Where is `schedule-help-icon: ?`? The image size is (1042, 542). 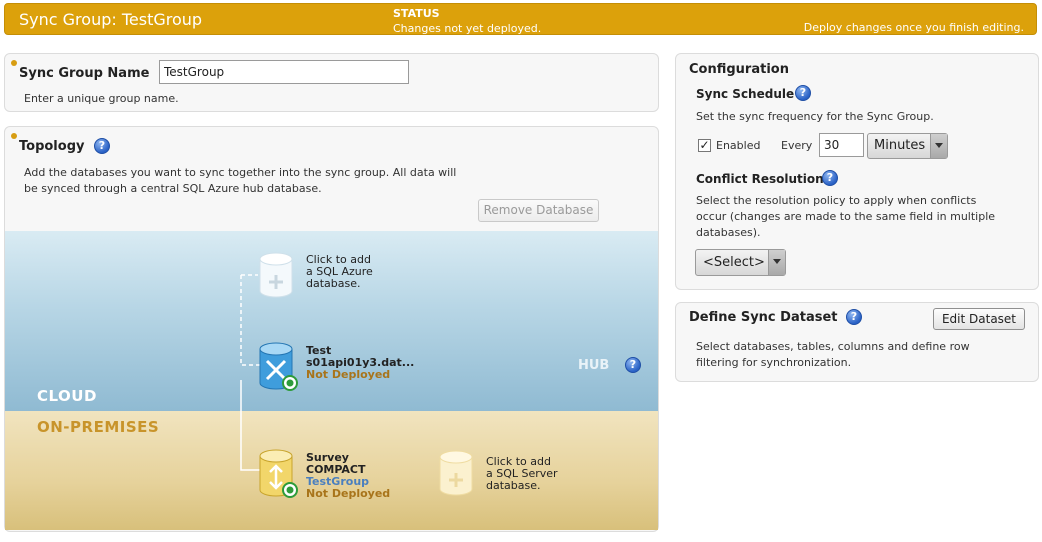
schedule-help-icon: ? is located at coordinates (803, 93).